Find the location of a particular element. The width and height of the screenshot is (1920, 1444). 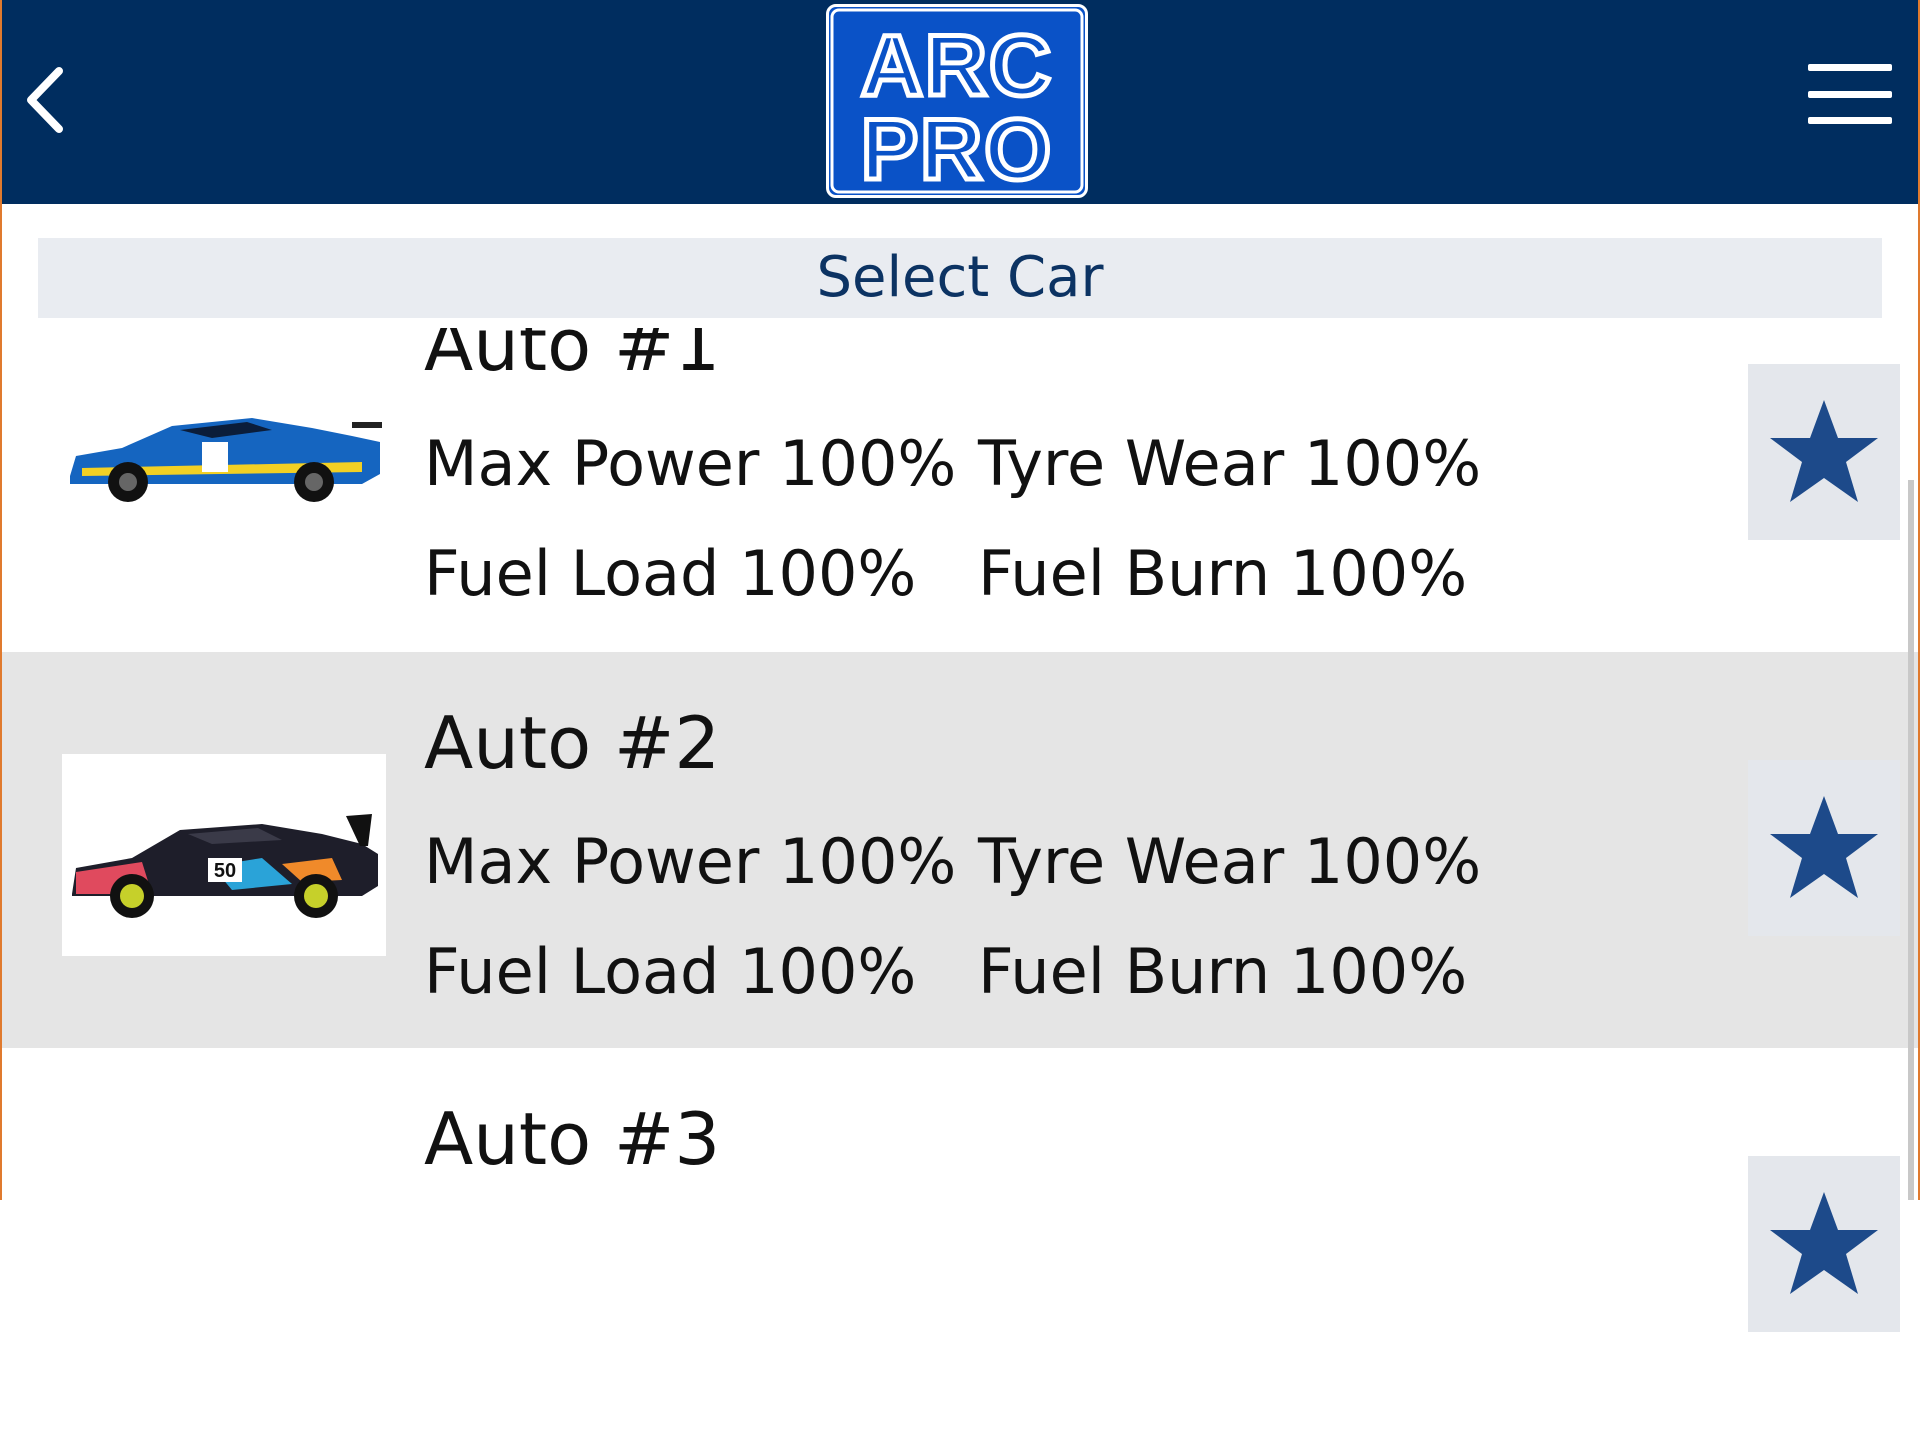

logo-text-pro: PRO is located at coordinates (957, 148).